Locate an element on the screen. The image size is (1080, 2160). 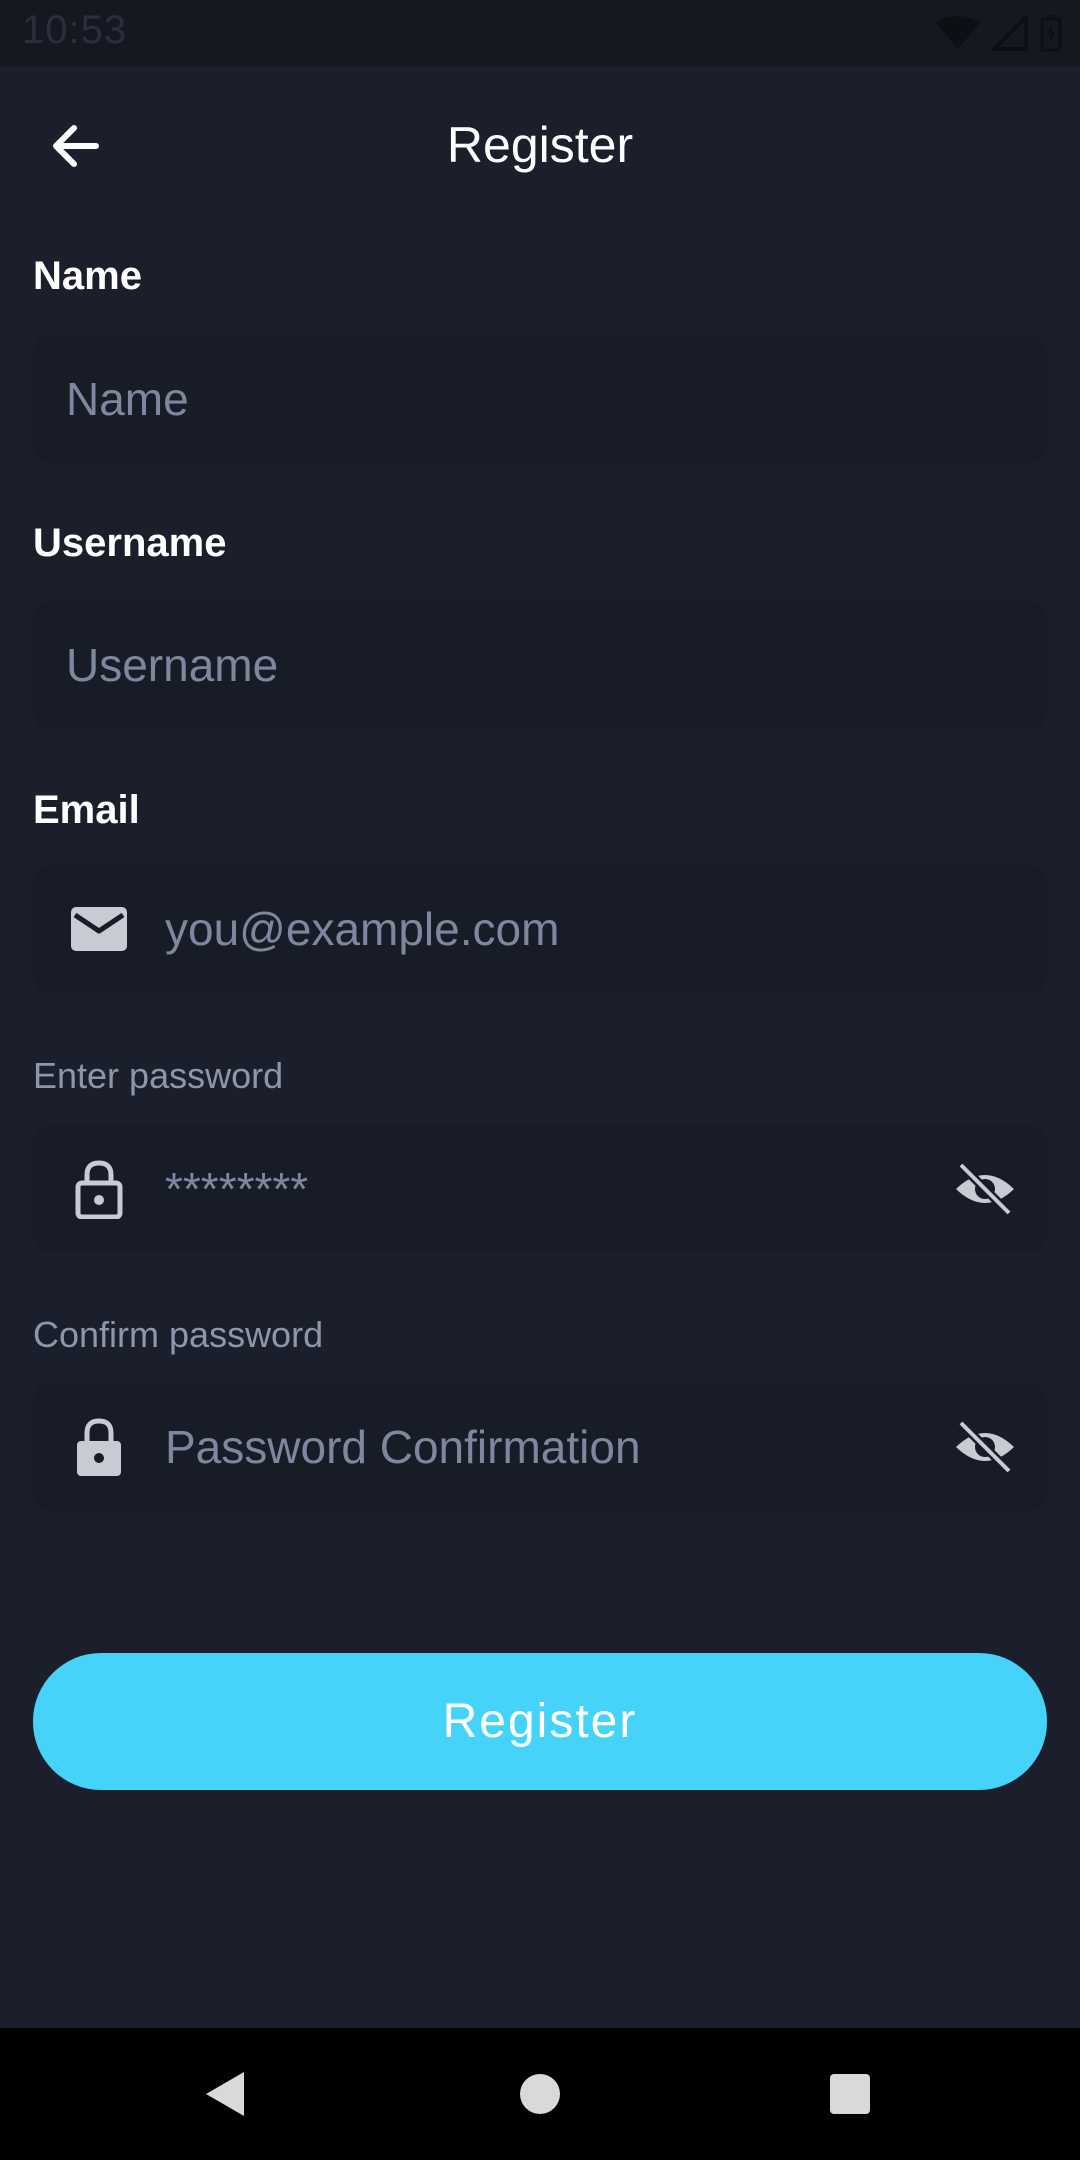
confirm-password-label: Confirm password is located at coordinates (178, 1334).